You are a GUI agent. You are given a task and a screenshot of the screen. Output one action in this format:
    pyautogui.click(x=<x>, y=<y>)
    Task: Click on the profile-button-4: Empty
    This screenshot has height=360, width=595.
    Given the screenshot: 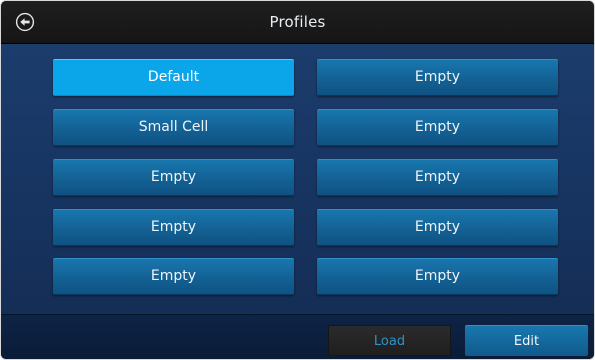 What is the action you would take?
    pyautogui.click(x=437, y=127)
    